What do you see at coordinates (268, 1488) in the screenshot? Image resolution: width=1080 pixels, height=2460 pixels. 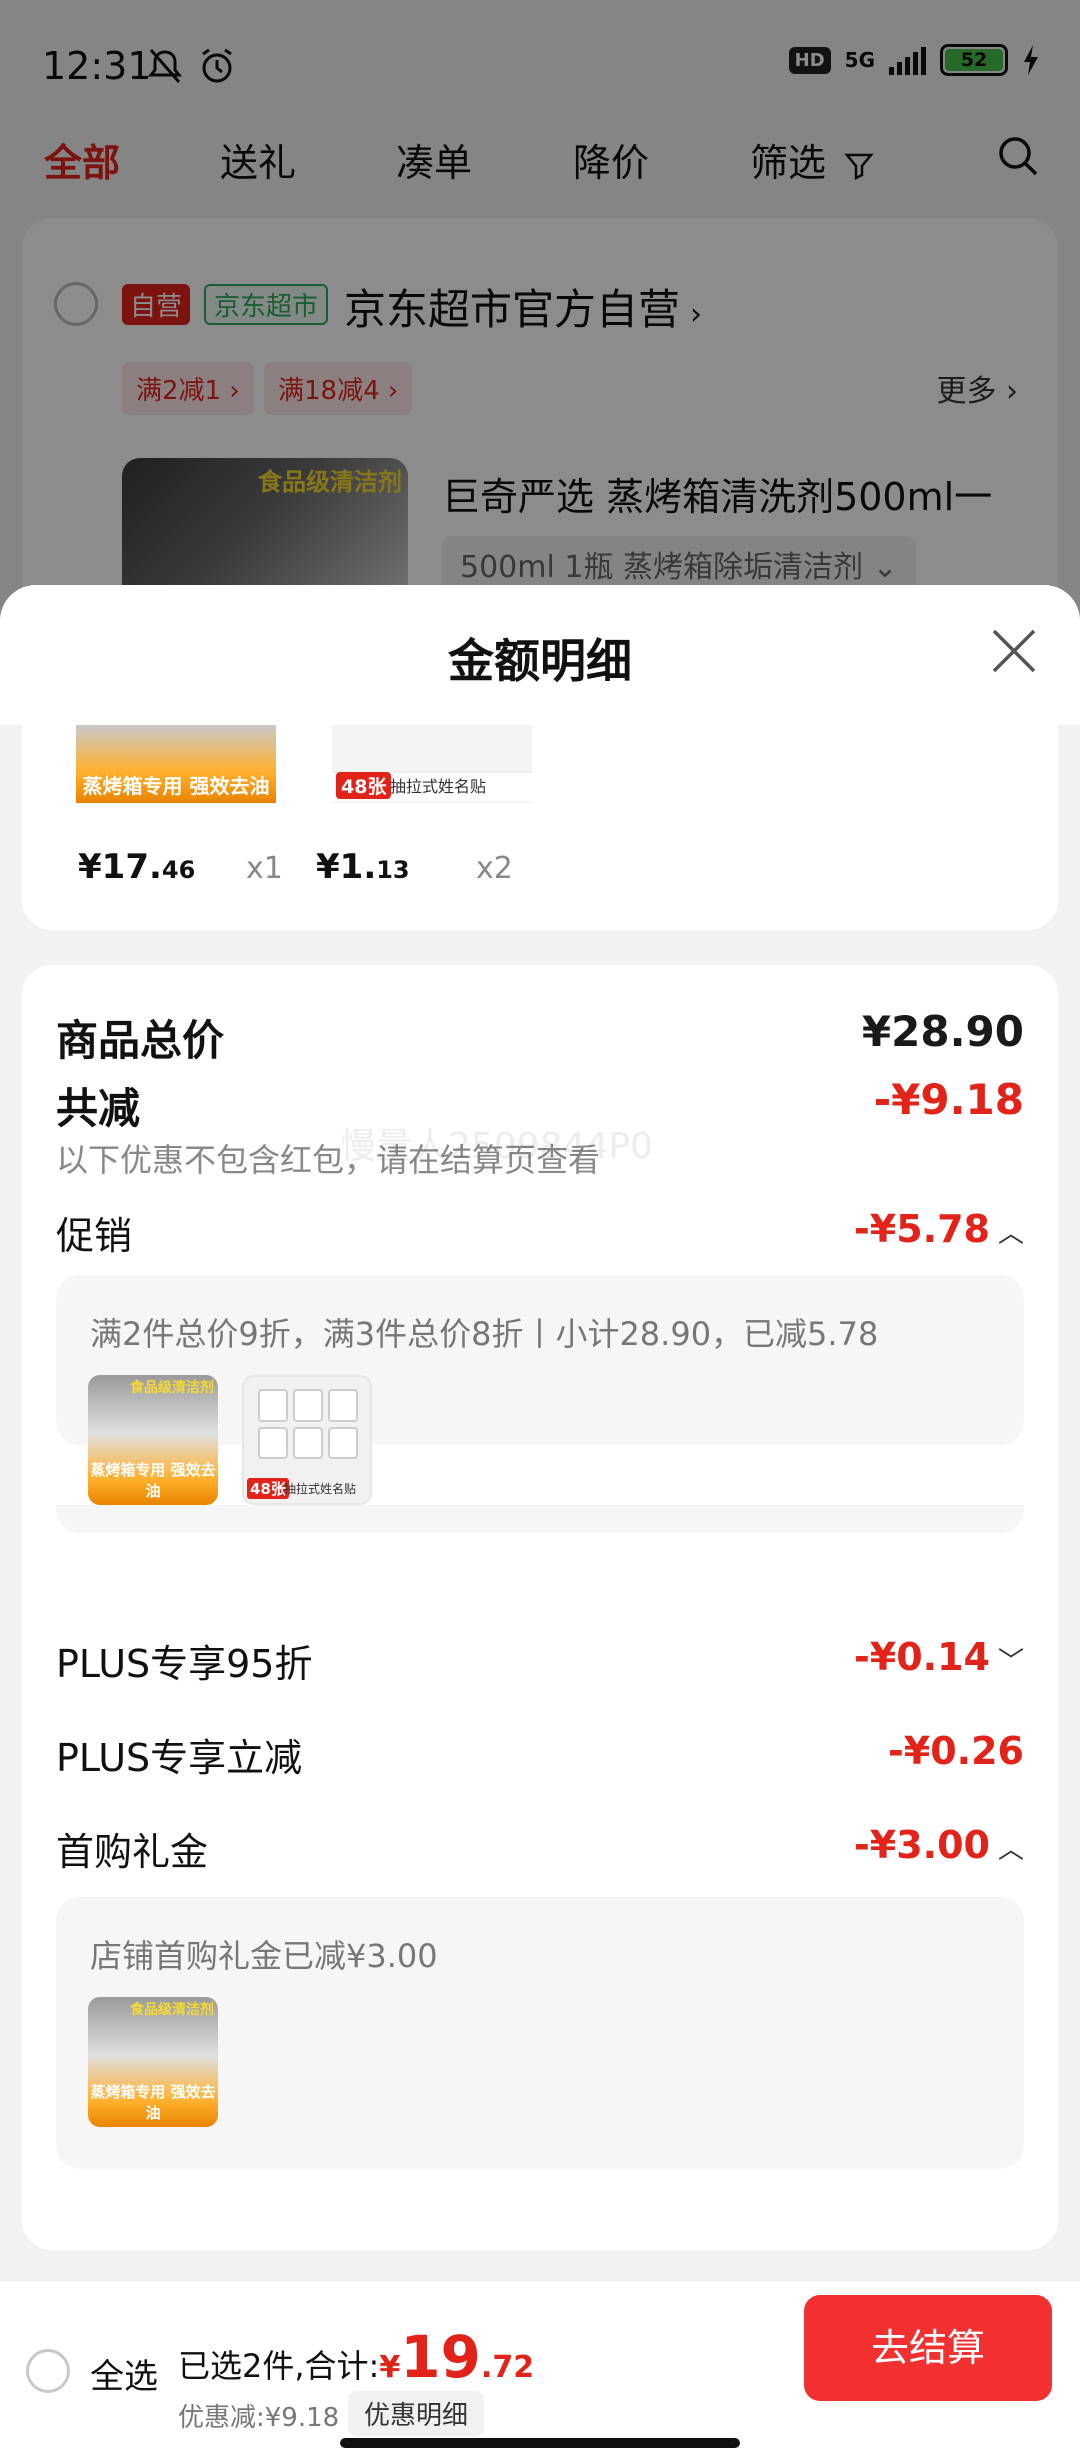 I see `mini-image-badge: 48张` at bounding box center [268, 1488].